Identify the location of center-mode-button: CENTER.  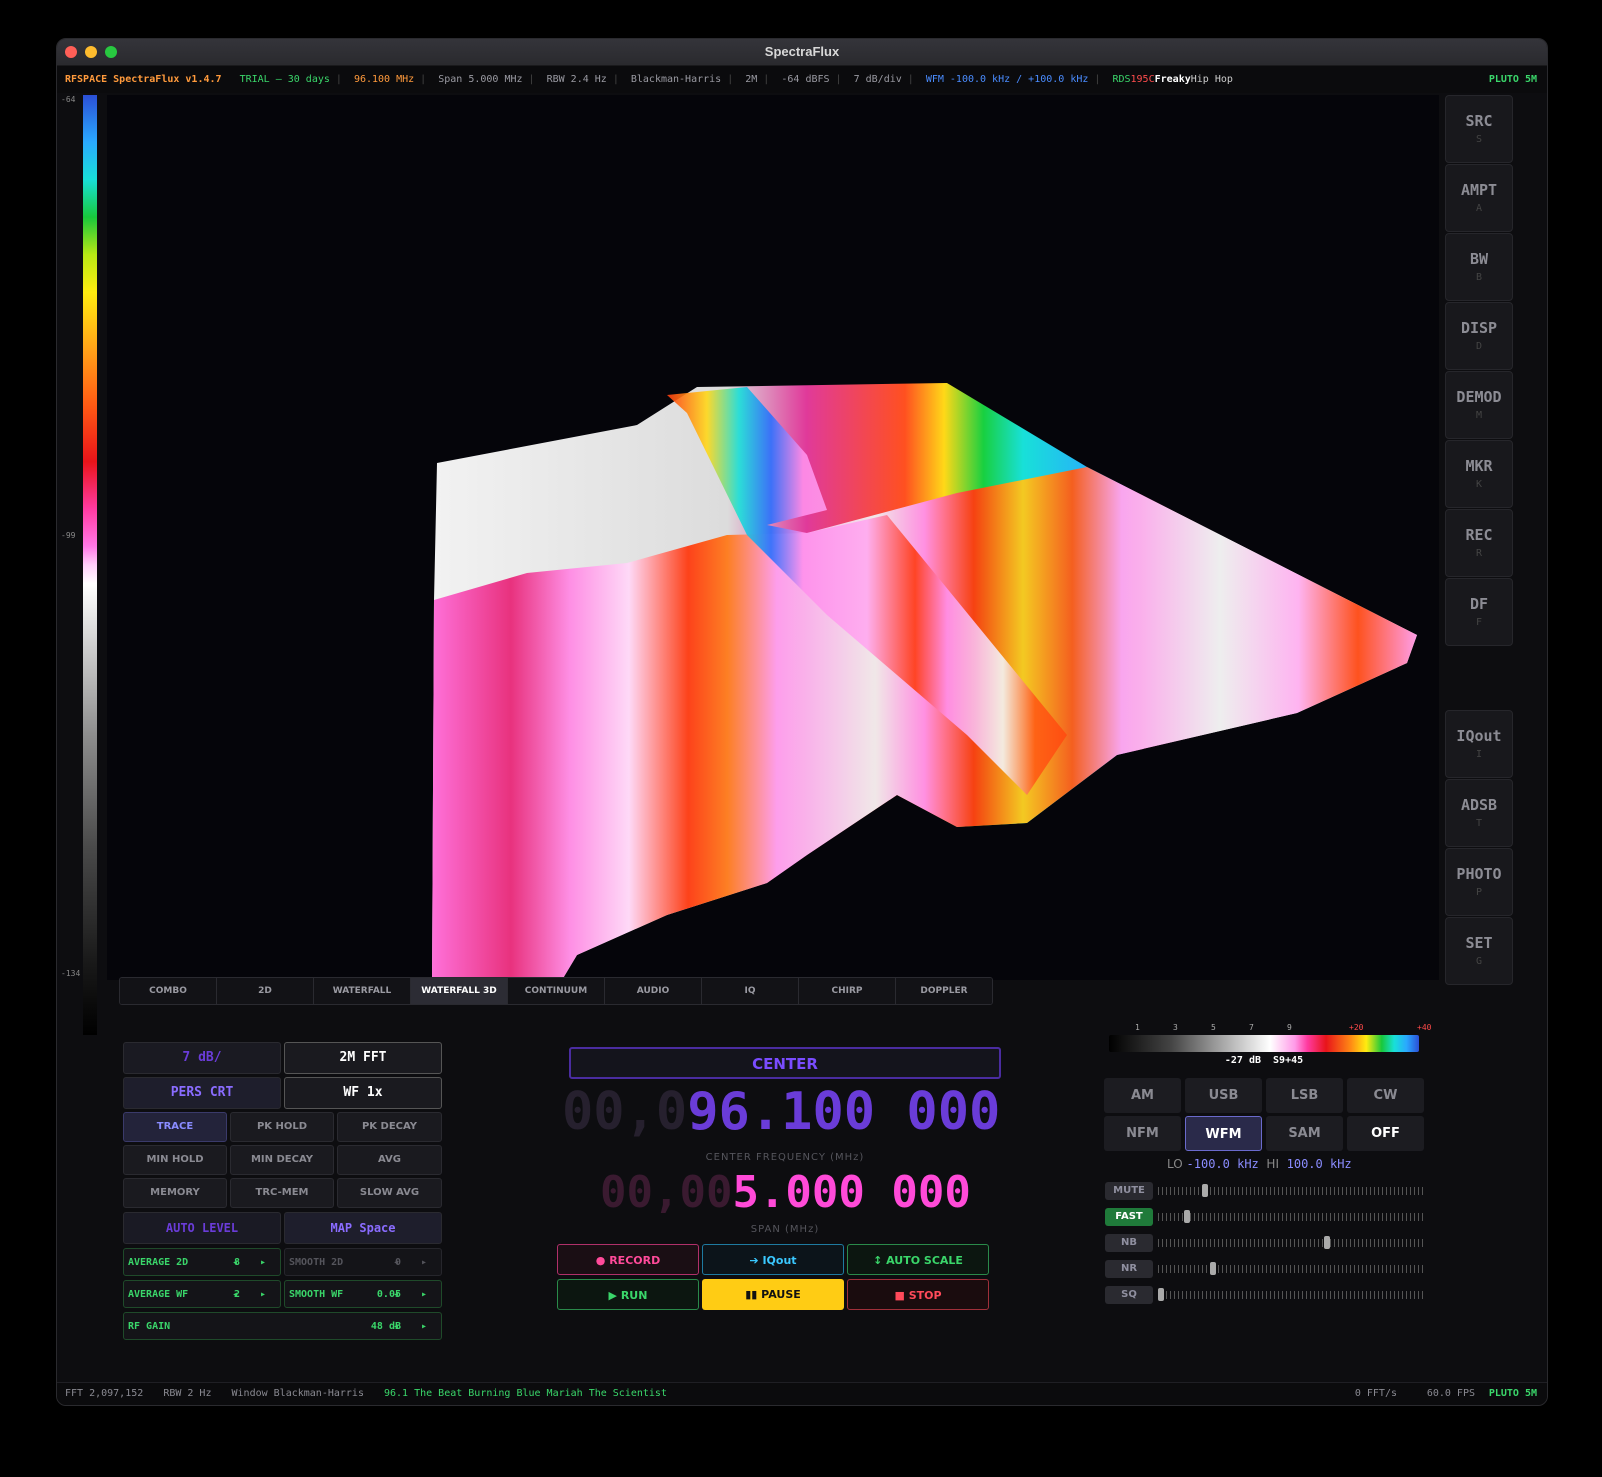
(785, 1063).